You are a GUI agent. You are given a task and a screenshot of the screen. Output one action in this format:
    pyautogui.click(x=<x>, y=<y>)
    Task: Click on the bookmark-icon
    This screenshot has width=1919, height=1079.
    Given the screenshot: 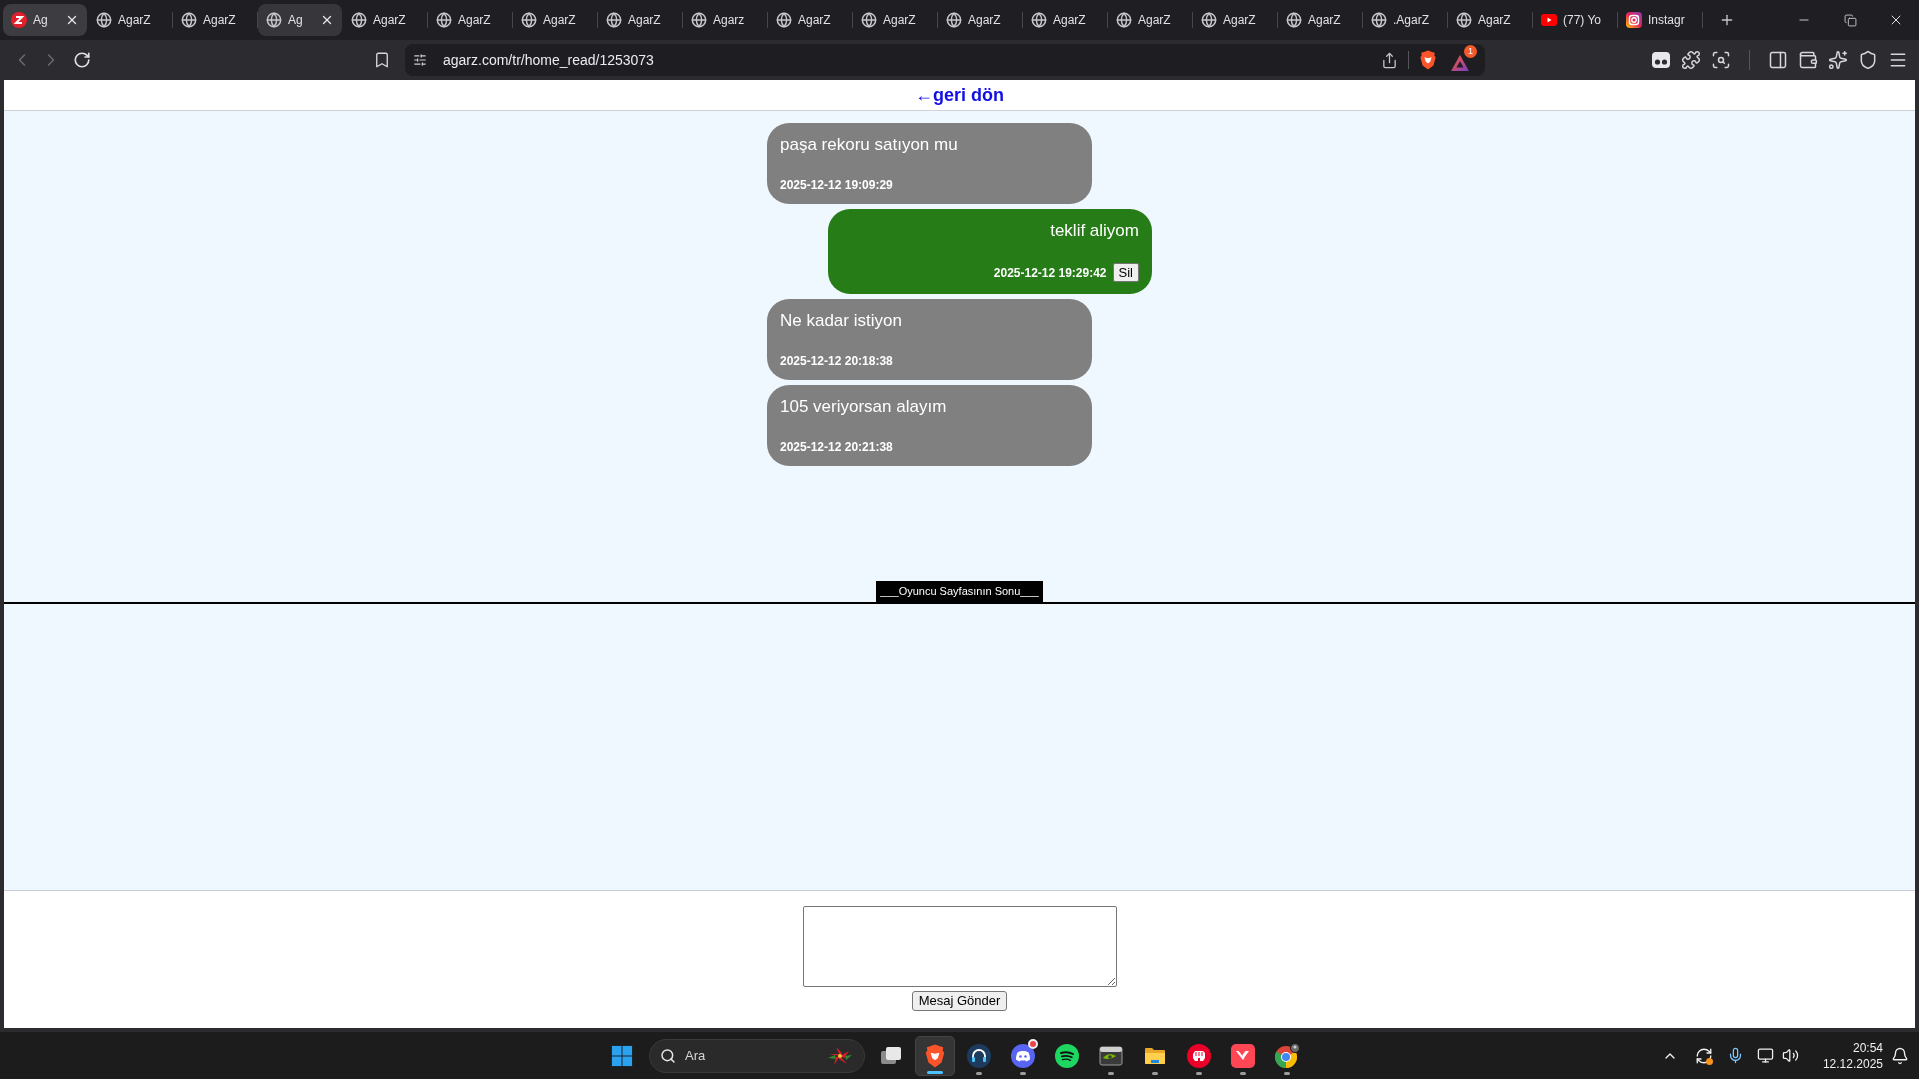 What is the action you would take?
    pyautogui.click(x=382, y=60)
    